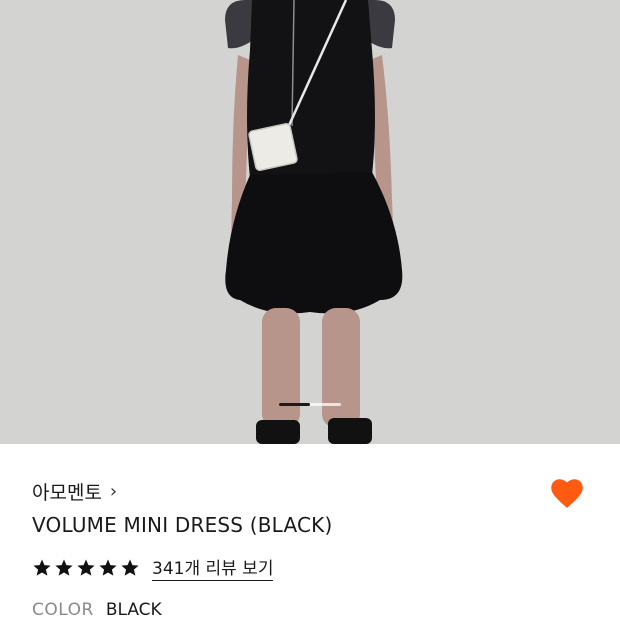  I want to click on rating-stars, so click(86, 568).